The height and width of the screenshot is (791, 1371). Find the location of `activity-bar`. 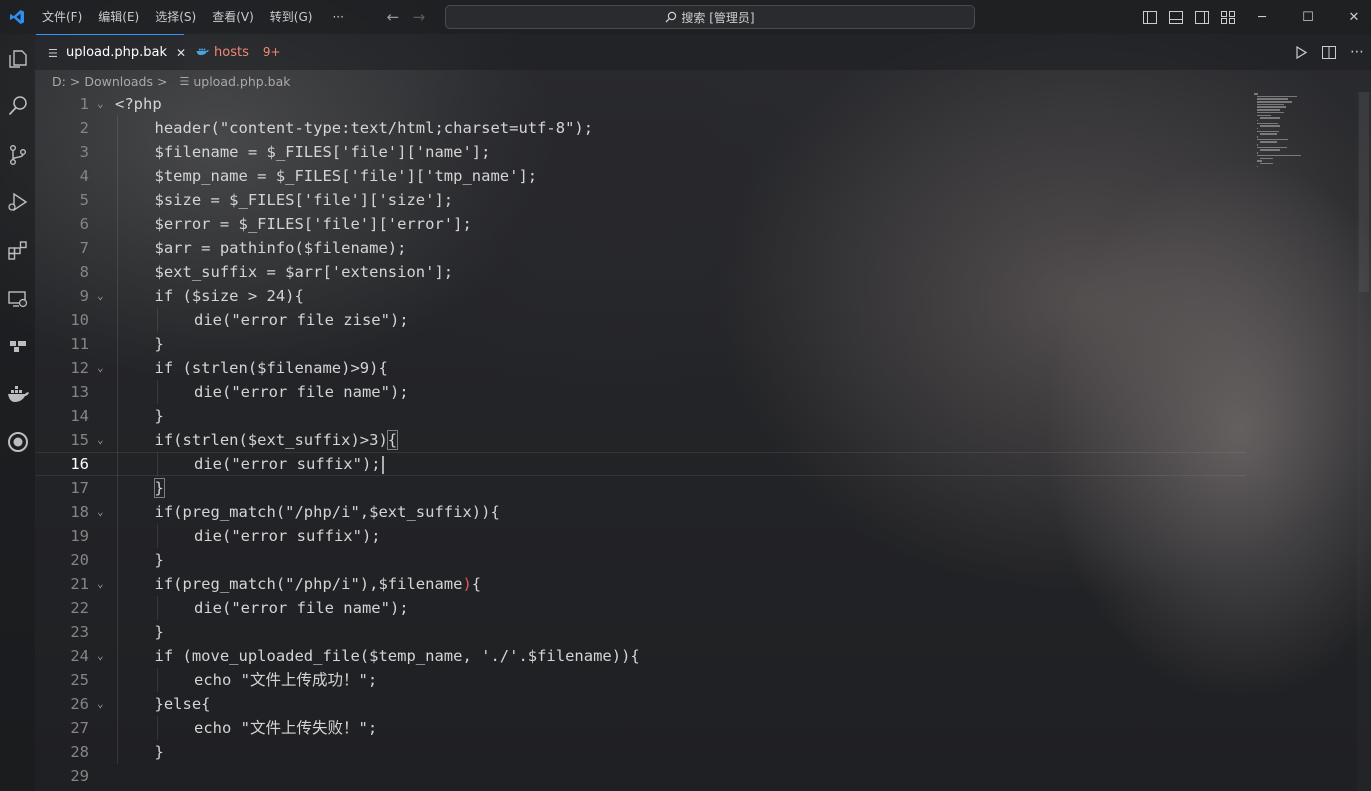

activity-bar is located at coordinates (17, 412).